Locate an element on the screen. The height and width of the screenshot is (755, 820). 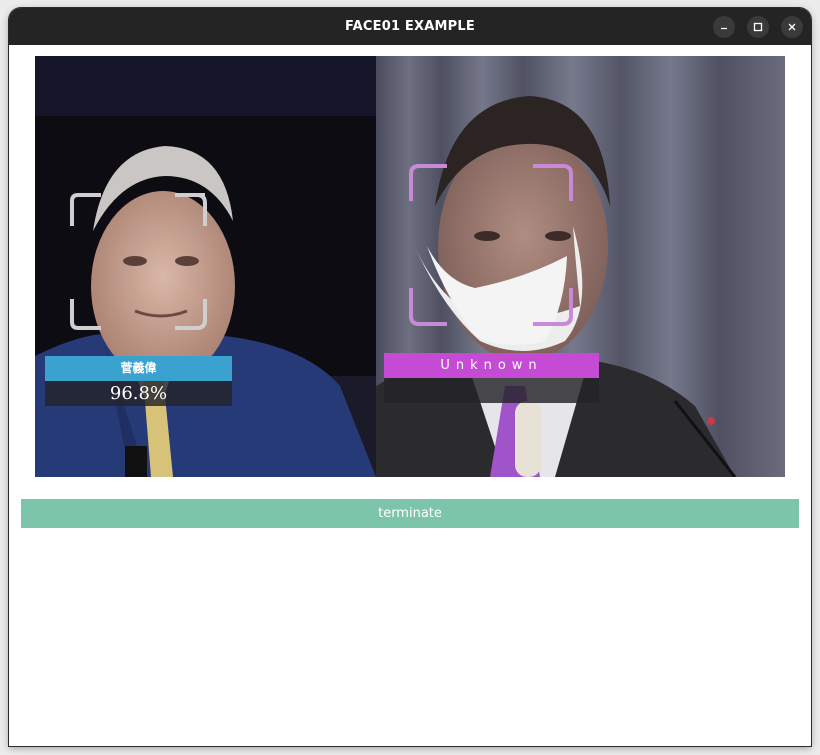
terminate-button: terminate is located at coordinates (410, 513).